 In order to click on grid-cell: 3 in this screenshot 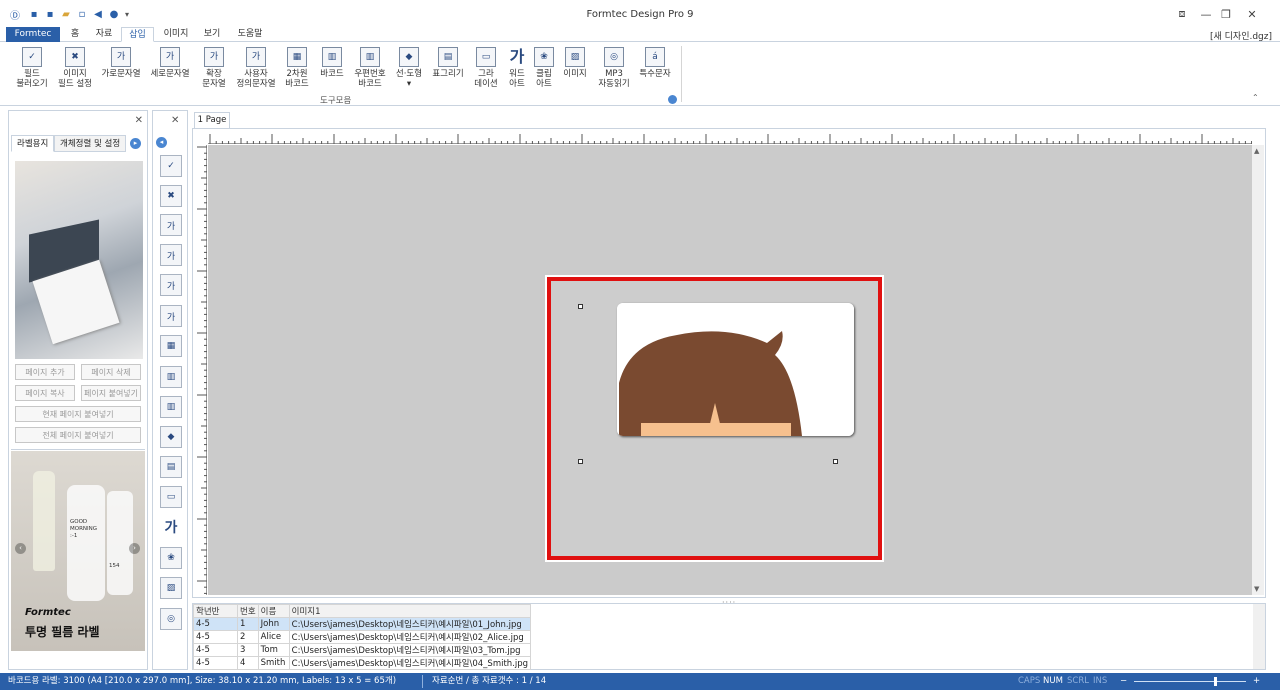, I will do `click(248, 650)`.